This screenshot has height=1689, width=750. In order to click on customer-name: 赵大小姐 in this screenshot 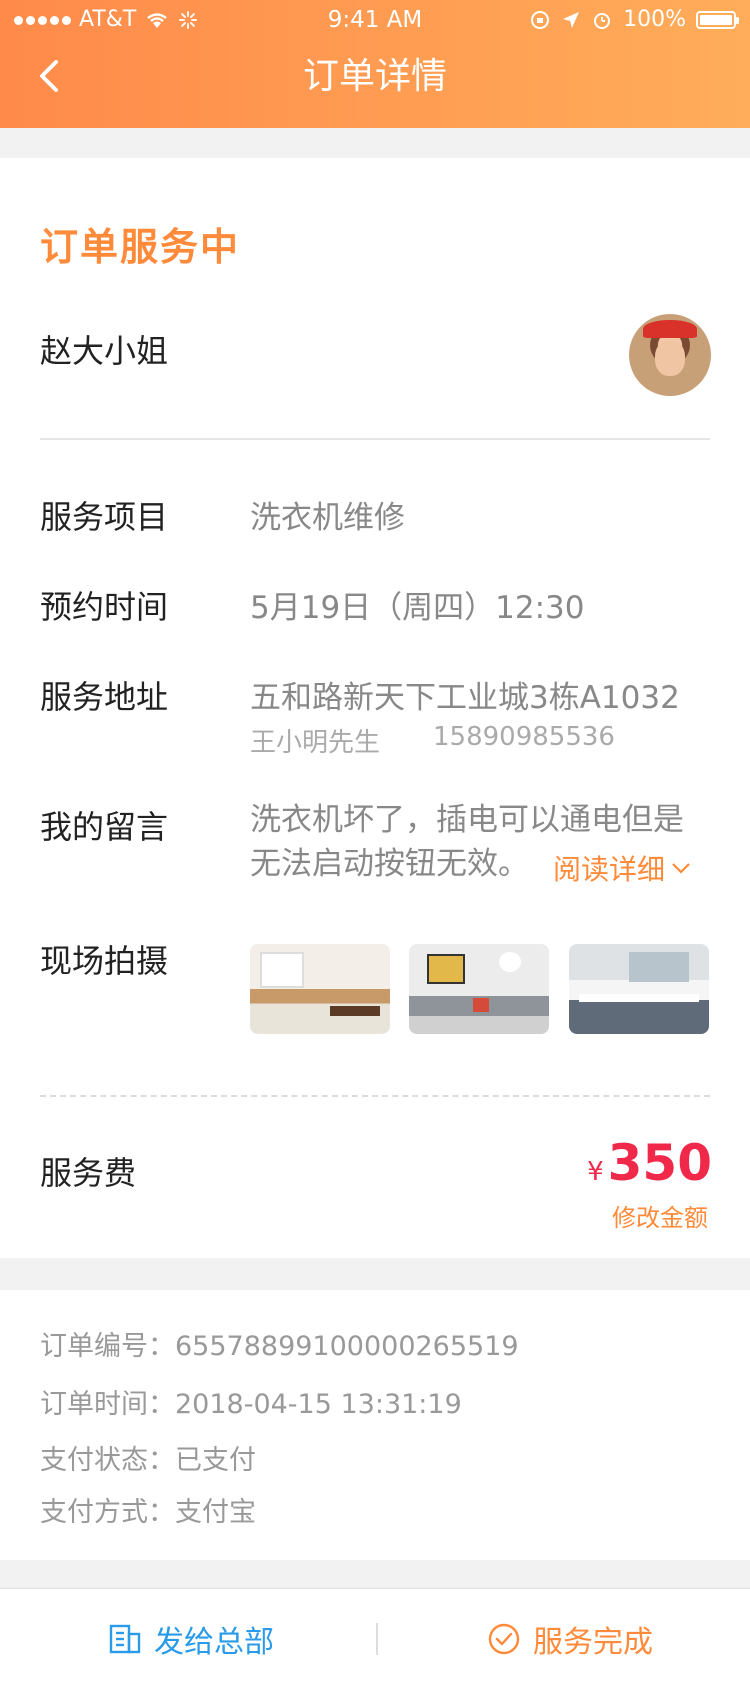, I will do `click(104, 351)`.